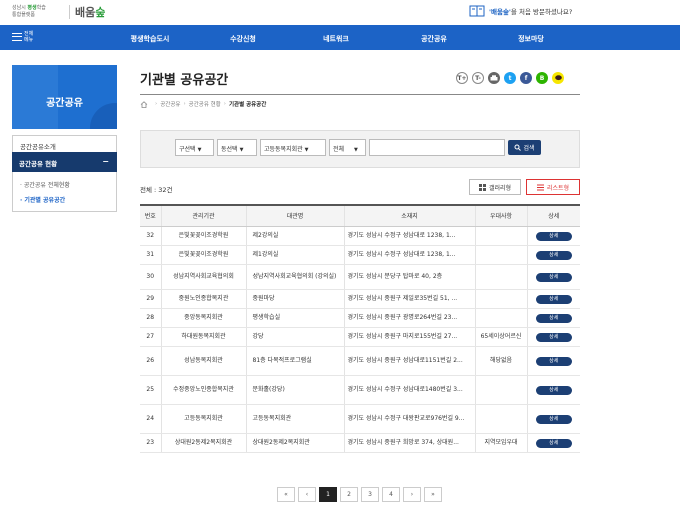  I want to click on print-icon, so click(494, 78).